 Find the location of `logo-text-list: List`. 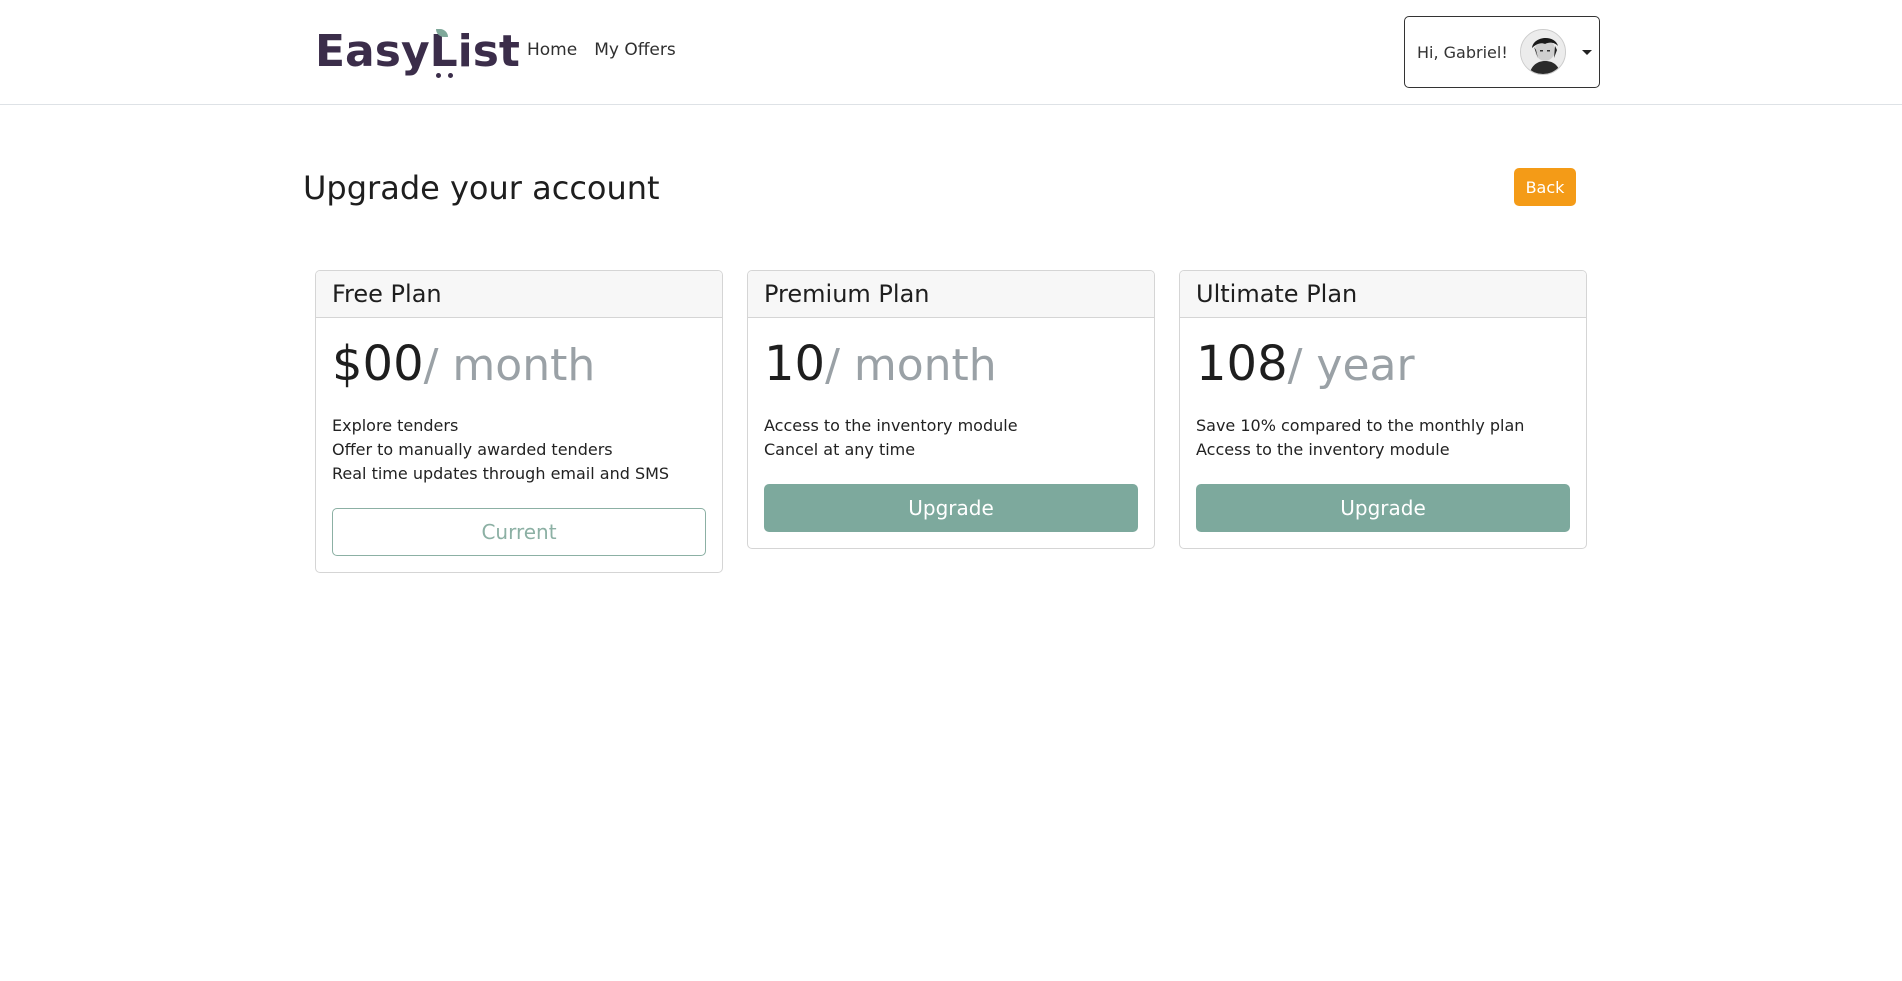

logo-text-list: List is located at coordinates (474, 52).